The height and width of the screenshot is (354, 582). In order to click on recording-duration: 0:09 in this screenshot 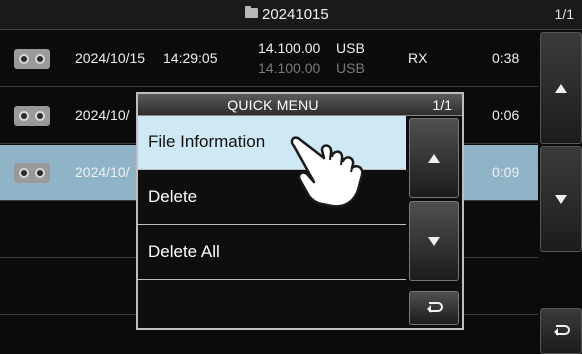, I will do `click(506, 172)`.